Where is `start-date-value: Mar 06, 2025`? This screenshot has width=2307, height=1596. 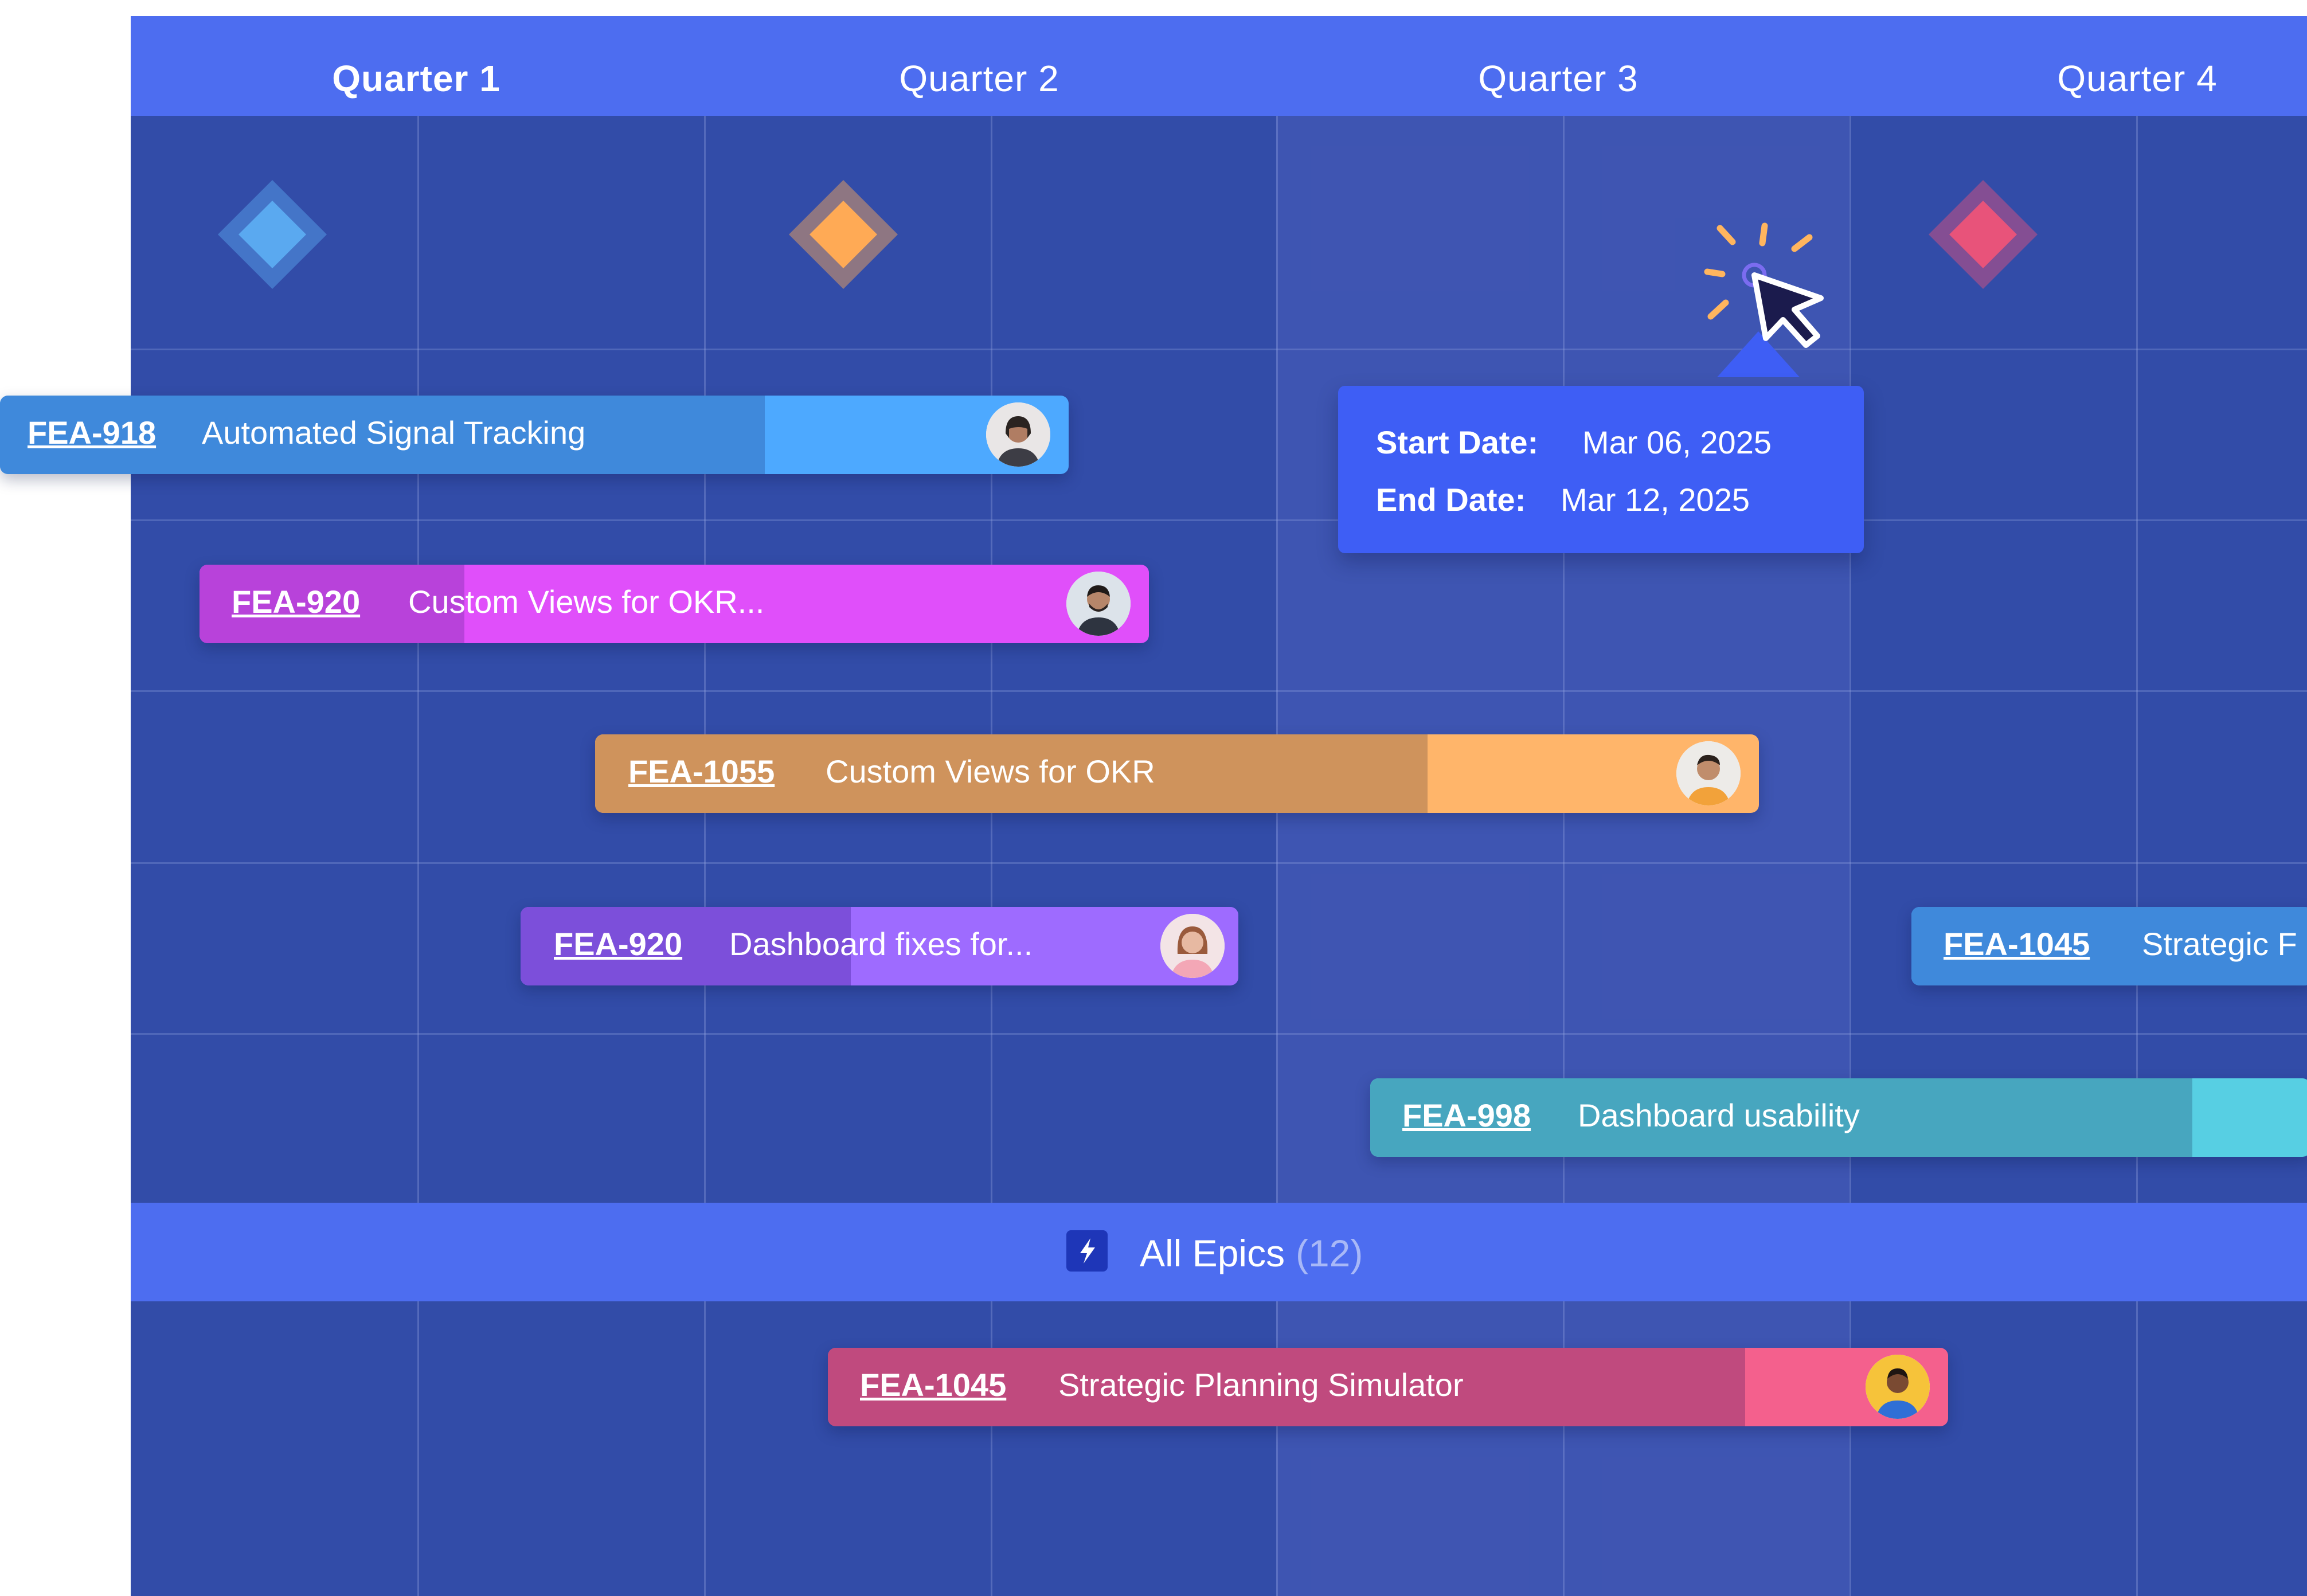 start-date-value: Mar 06, 2025 is located at coordinates (1677, 442).